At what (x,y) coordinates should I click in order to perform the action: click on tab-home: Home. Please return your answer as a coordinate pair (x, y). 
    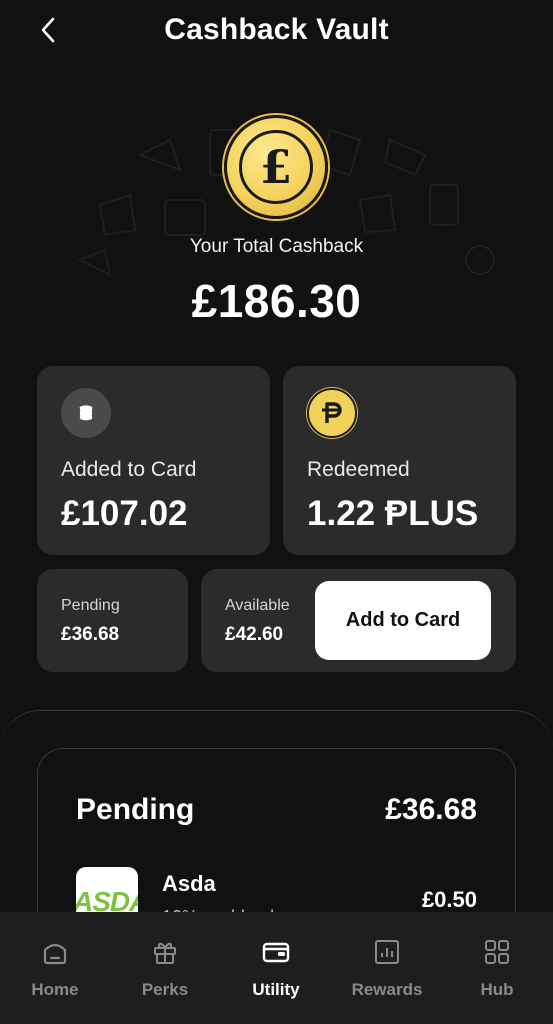
    Looking at the image, I should click on (55, 968).